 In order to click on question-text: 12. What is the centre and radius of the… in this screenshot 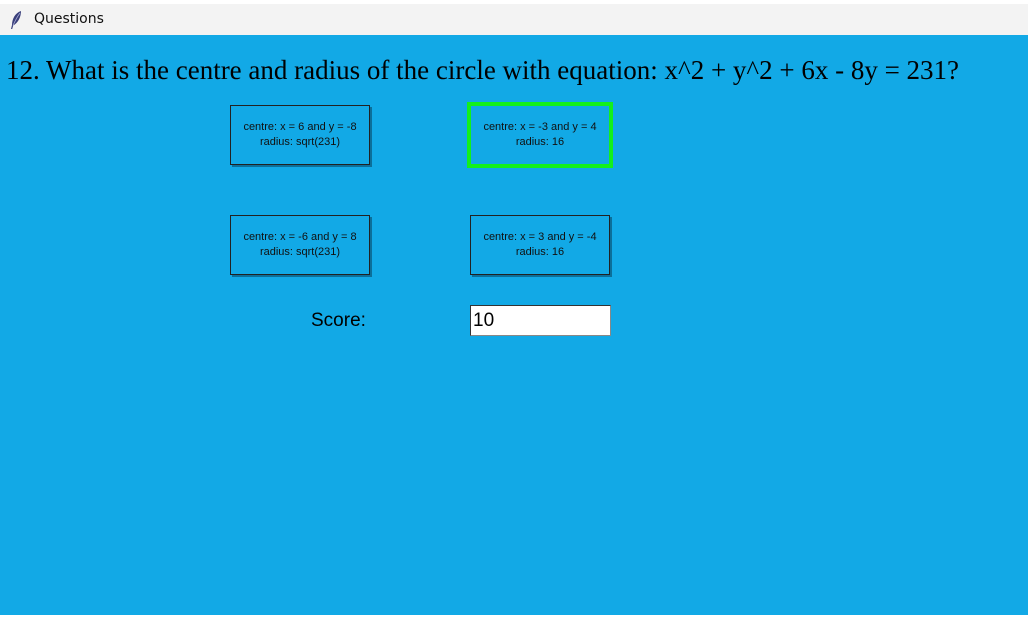, I will do `click(483, 70)`.